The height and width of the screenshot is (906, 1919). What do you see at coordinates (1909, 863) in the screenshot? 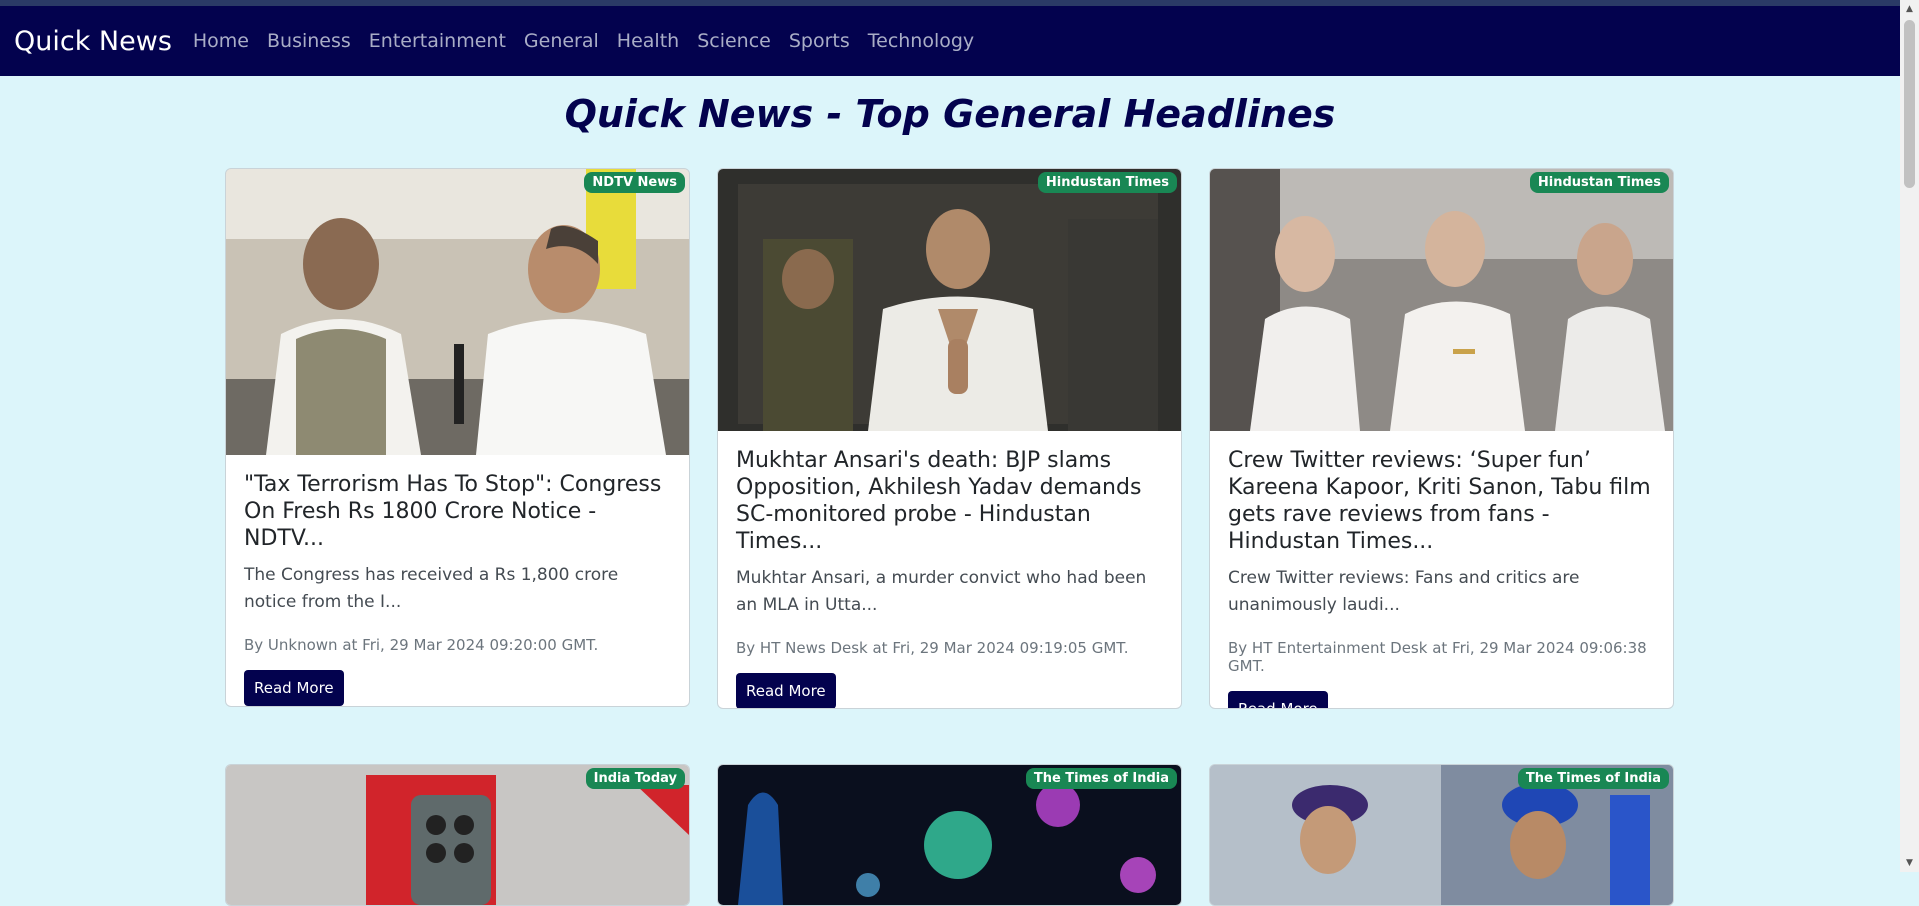
I see `scroll-down-arrow-icon: ▼` at bounding box center [1909, 863].